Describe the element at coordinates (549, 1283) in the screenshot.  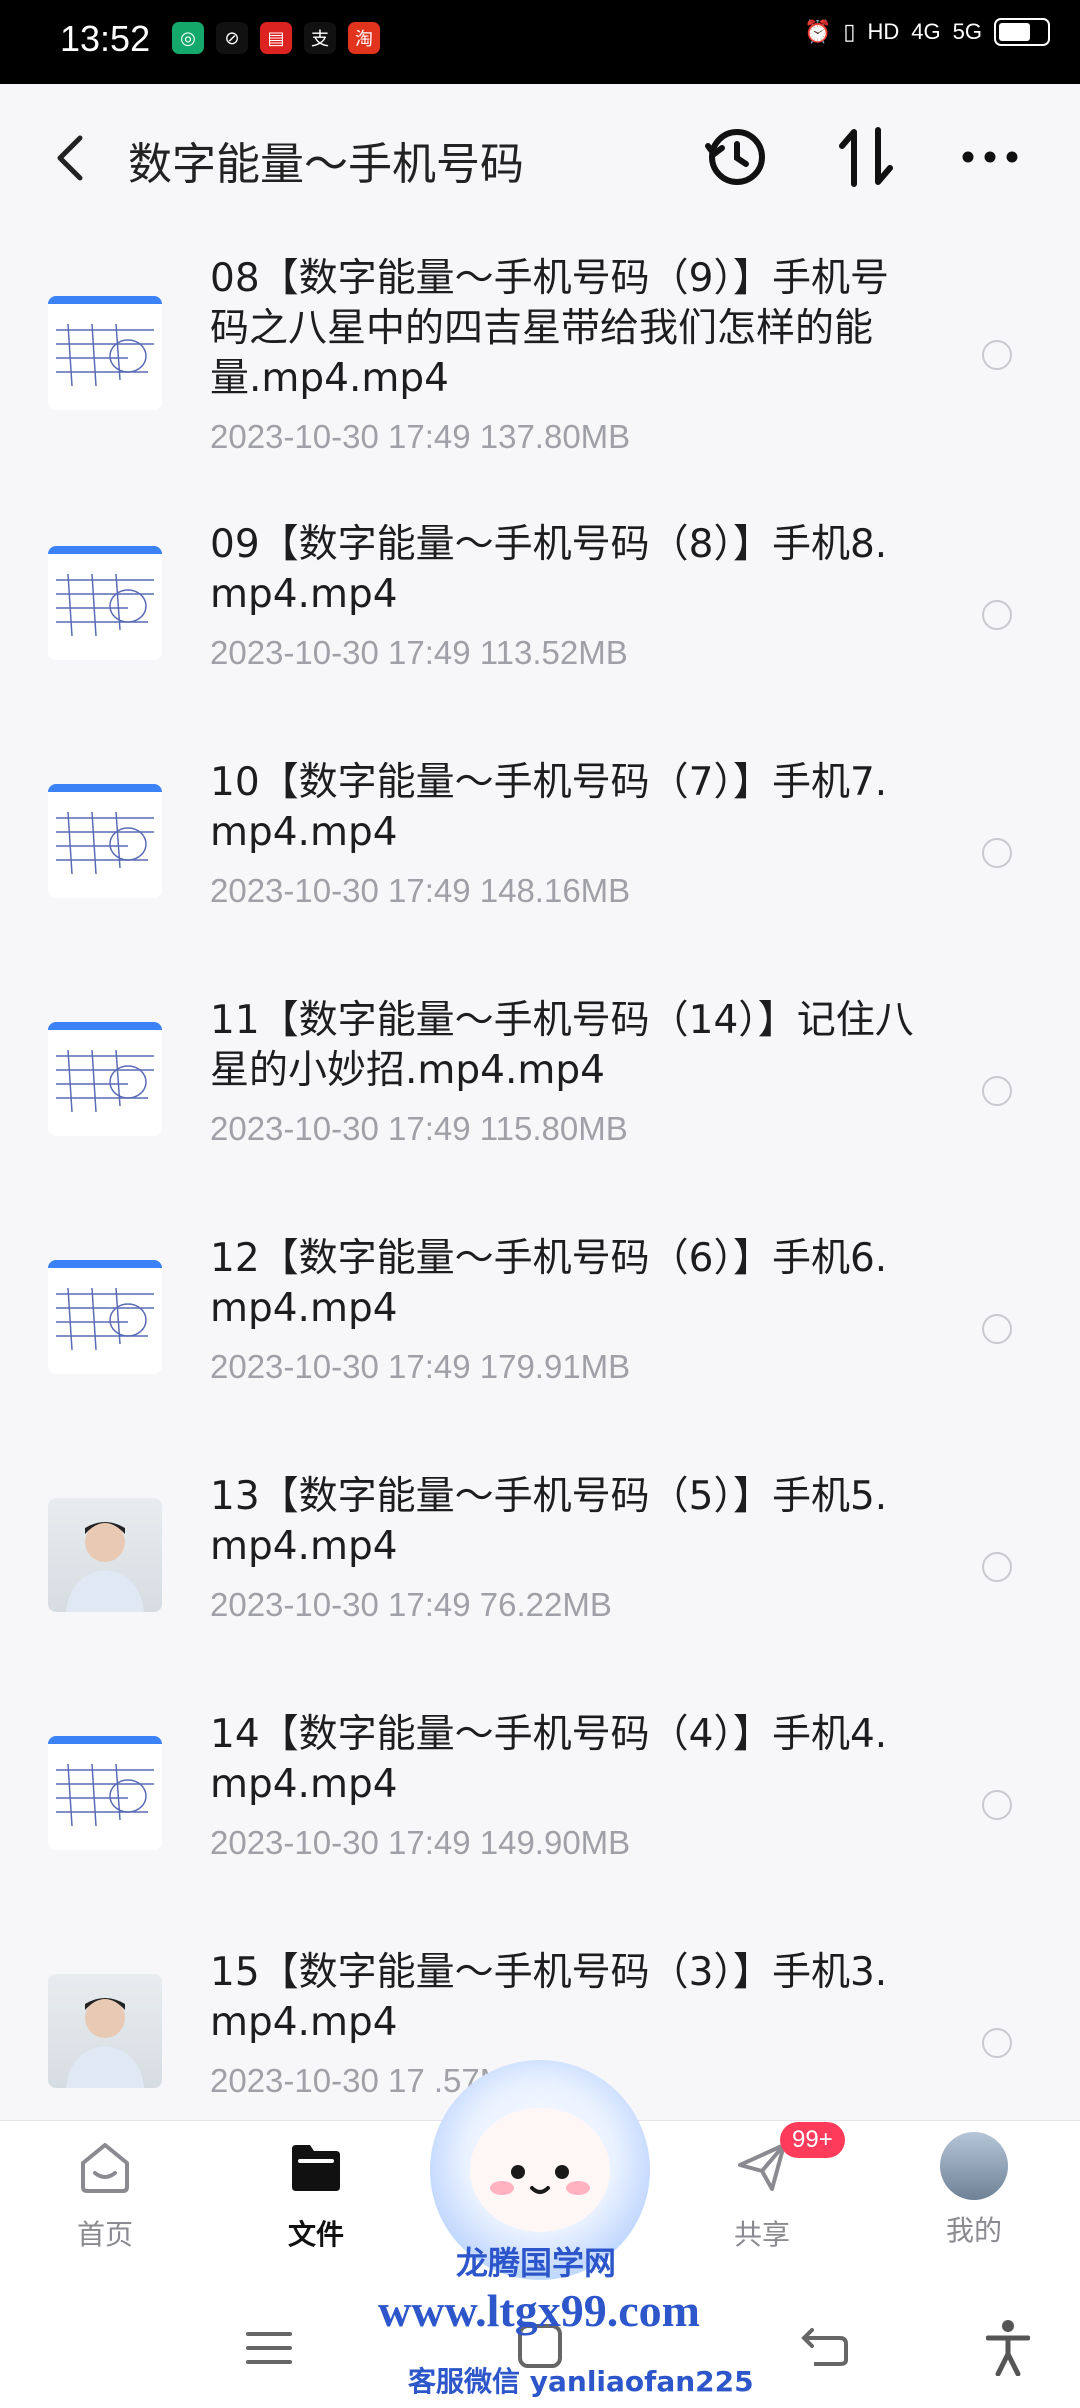
I see `file-name: 12【数字能量～手机号码（6）】手机6.mp4.mp4` at that location.